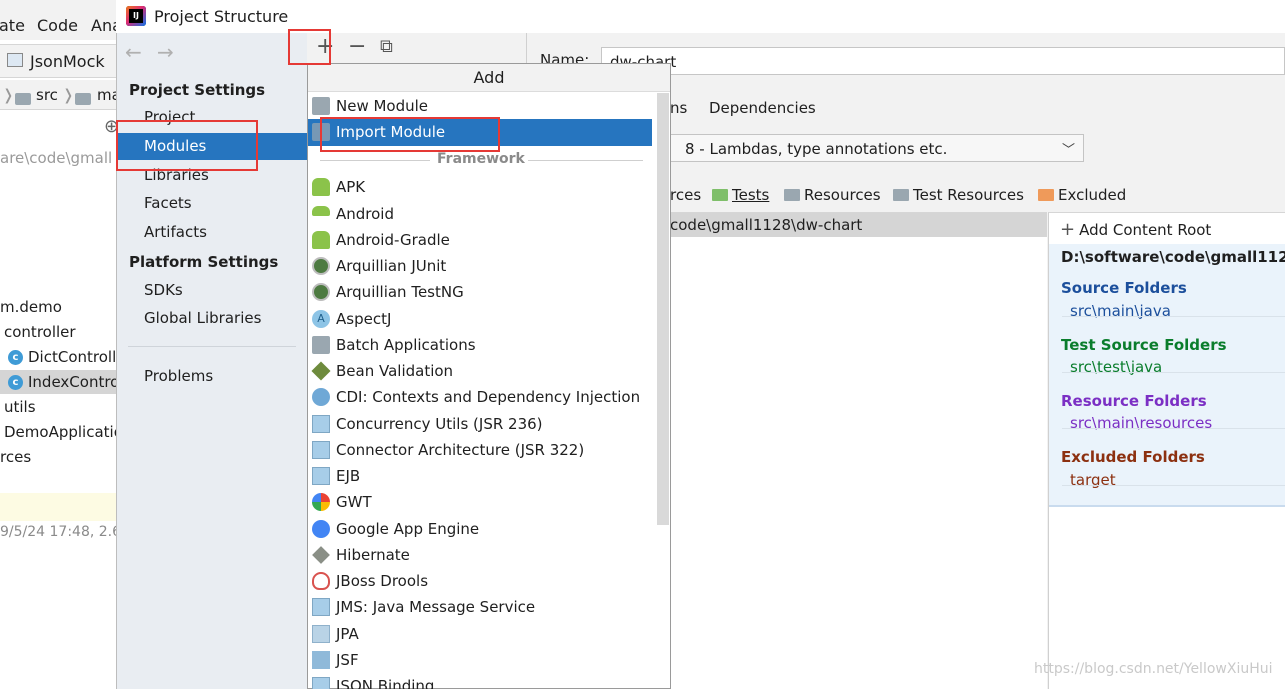 The width and height of the screenshot is (1285, 689). I want to click on mark-excluded: Excluded, so click(1082, 195).